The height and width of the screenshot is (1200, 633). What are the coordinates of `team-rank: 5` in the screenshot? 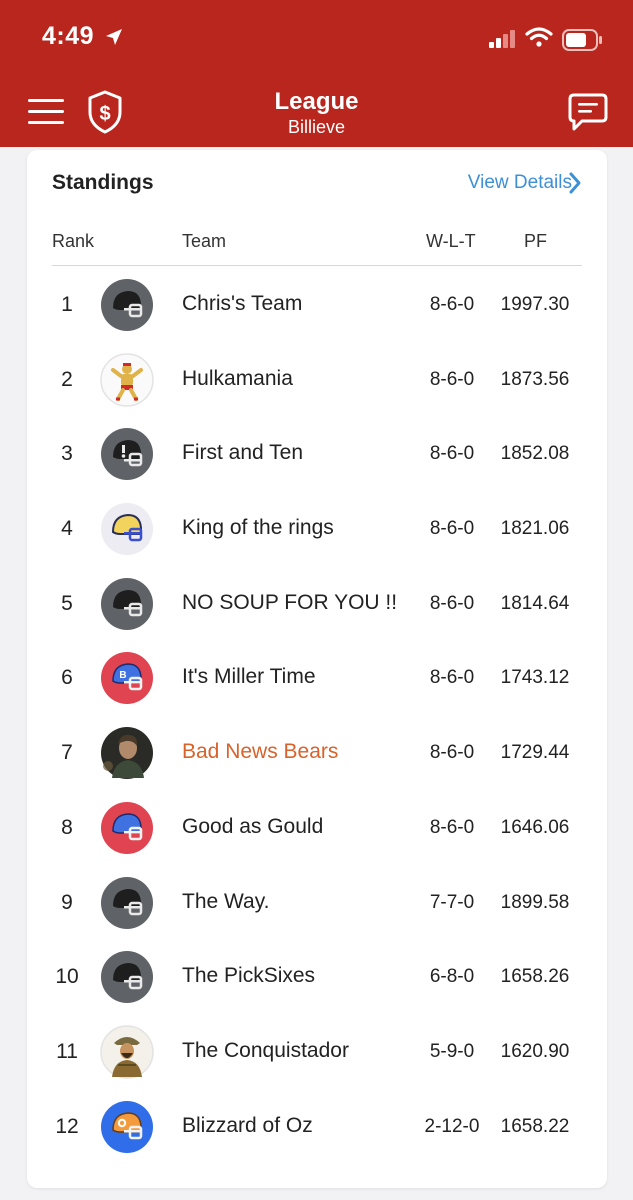 It's located at (67, 603).